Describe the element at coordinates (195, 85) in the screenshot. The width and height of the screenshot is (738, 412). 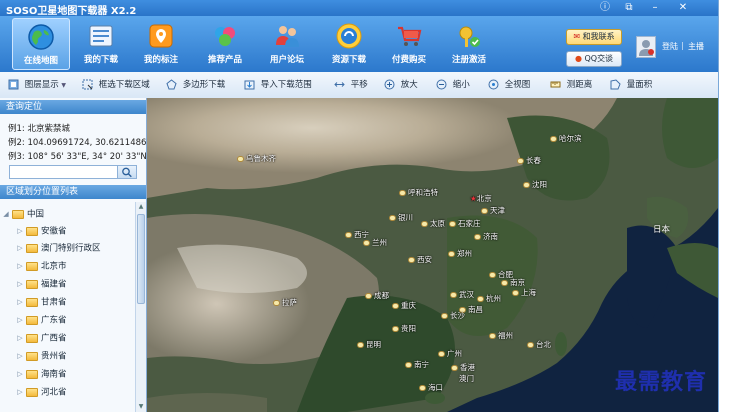
I see `polygon-download-button: 多边形下载` at that location.